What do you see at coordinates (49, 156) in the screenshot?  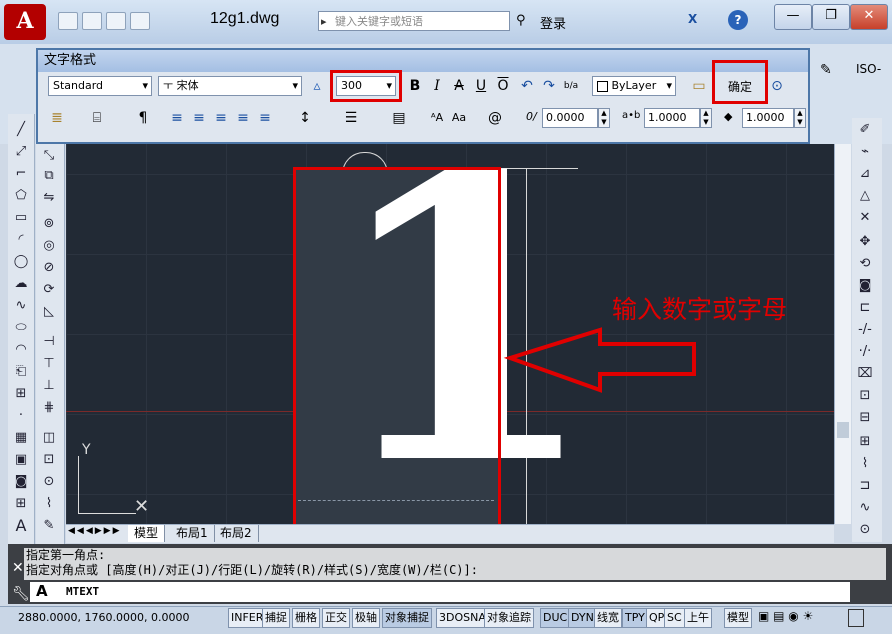 I see `erase-icon: ⤡` at bounding box center [49, 156].